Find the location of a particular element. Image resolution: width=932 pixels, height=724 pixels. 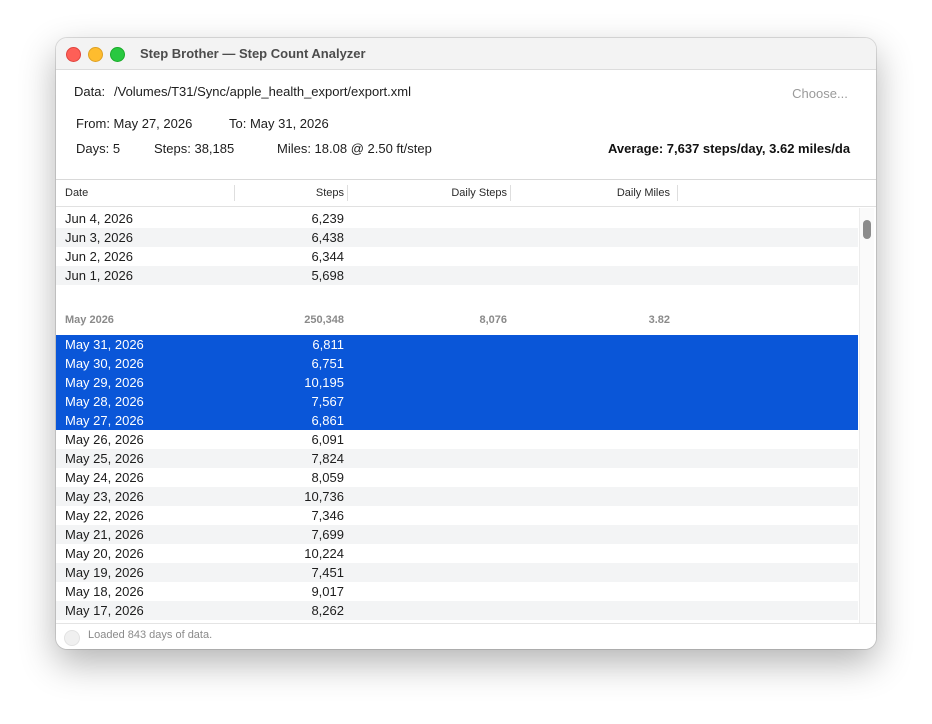

row-steps: 6,091 is located at coordinates (327, 439).